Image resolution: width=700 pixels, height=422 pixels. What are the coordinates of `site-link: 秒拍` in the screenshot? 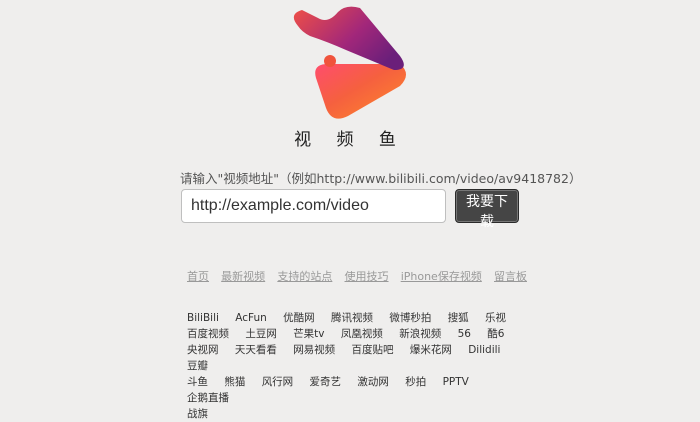 It's located at (415, 382).